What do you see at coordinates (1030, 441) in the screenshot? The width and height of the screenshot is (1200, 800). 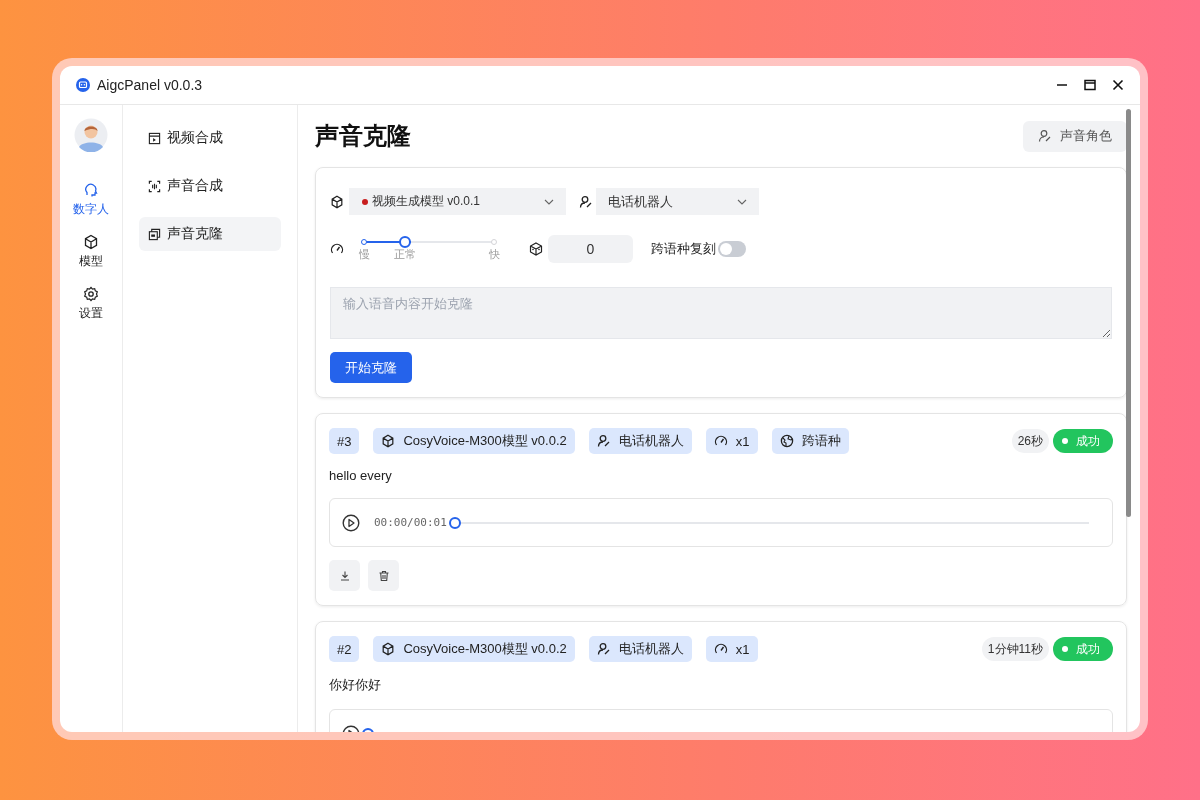 I see `duration-badge: 26秒` at bounding box center [1030, 441].